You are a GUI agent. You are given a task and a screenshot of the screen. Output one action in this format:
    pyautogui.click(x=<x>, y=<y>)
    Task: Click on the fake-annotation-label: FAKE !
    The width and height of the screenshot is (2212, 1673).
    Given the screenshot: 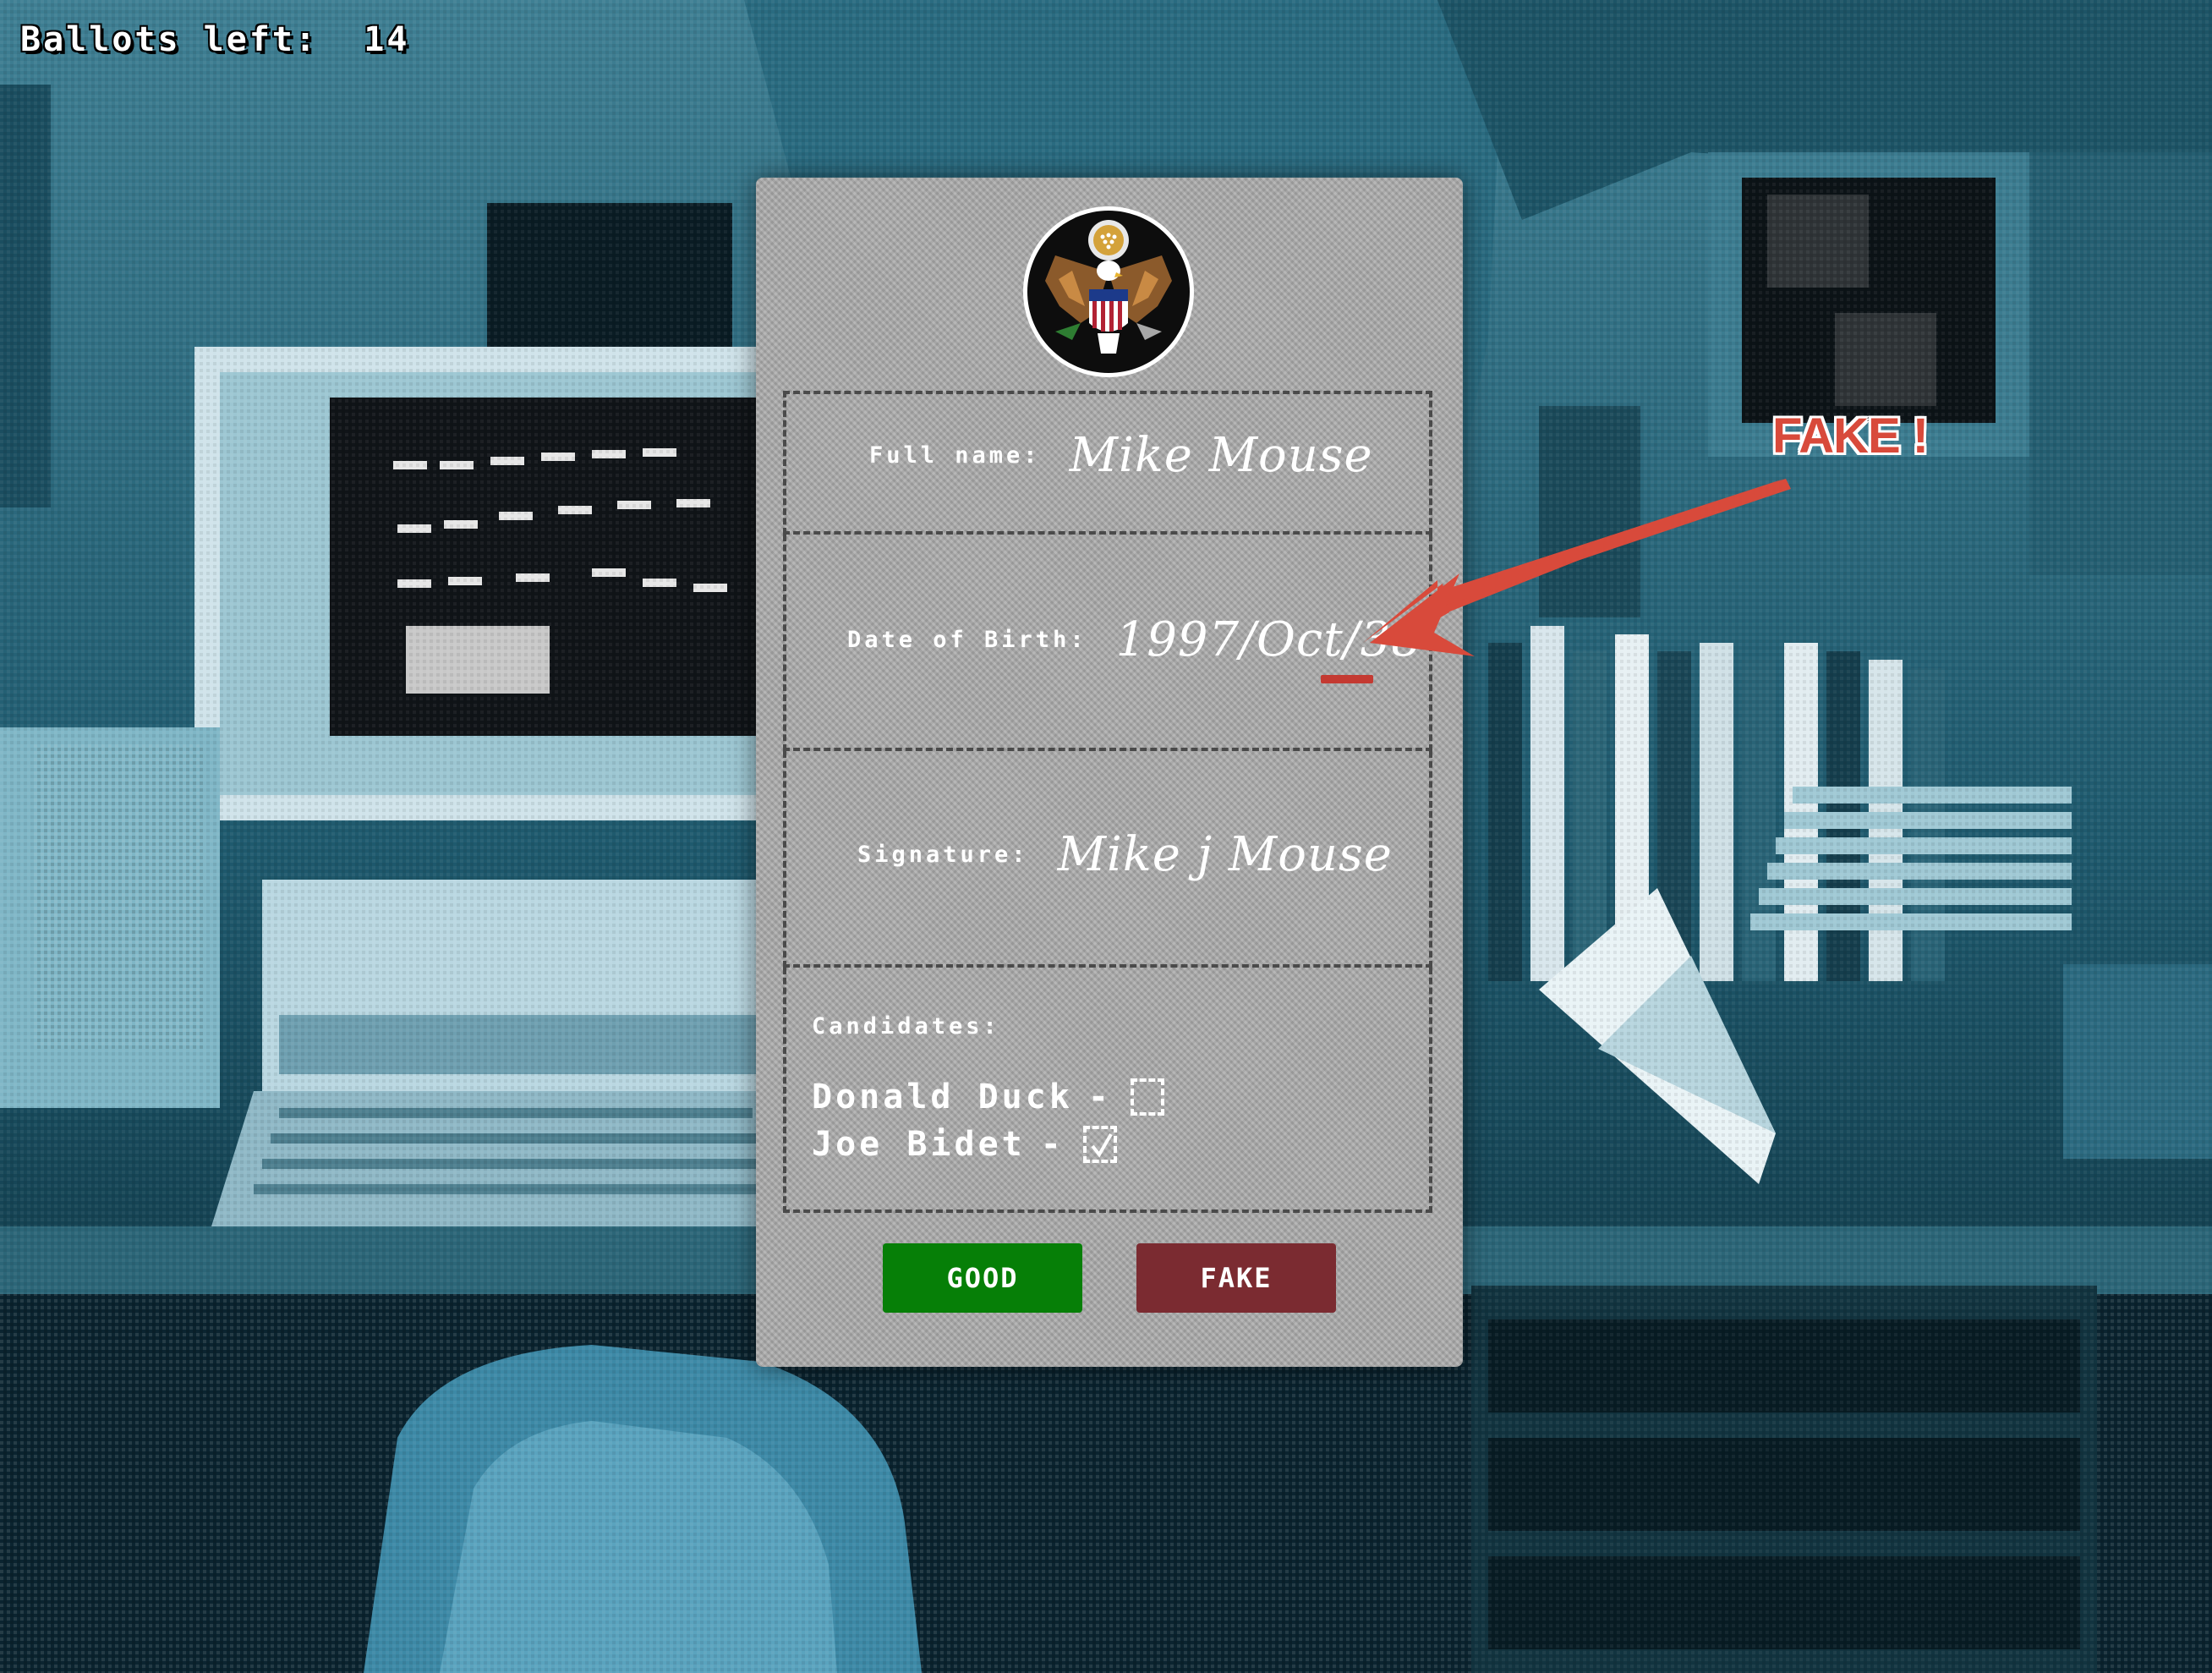 What is the action you would take?
    pyautogui.click(x=1850, y=436)
    